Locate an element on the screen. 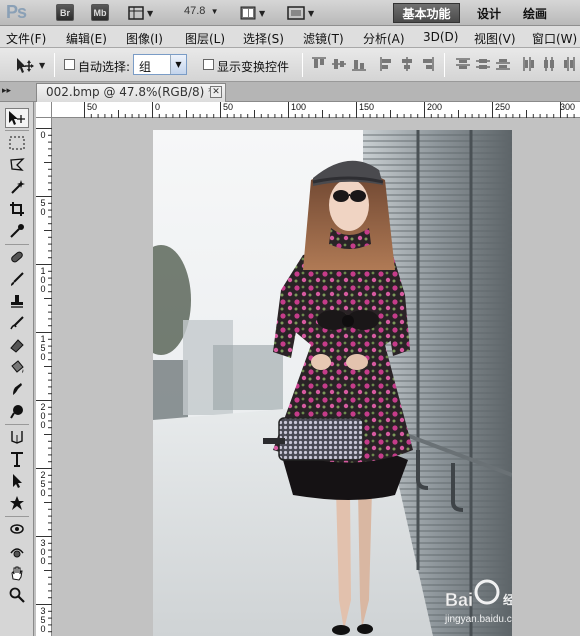 Image resolution: width=580 pixels, height=636 pixels. 3d-orbit-icon is located at coordinates (17, 553).